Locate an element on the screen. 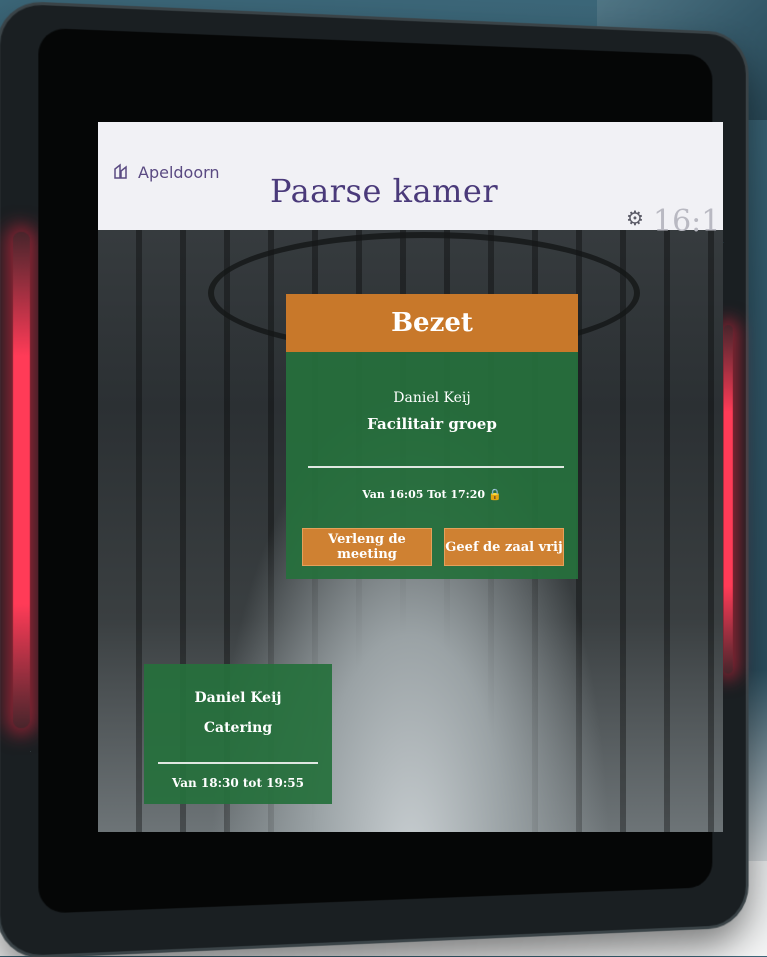  next-meeting-group: Catering is located at coordinates (238, 728).